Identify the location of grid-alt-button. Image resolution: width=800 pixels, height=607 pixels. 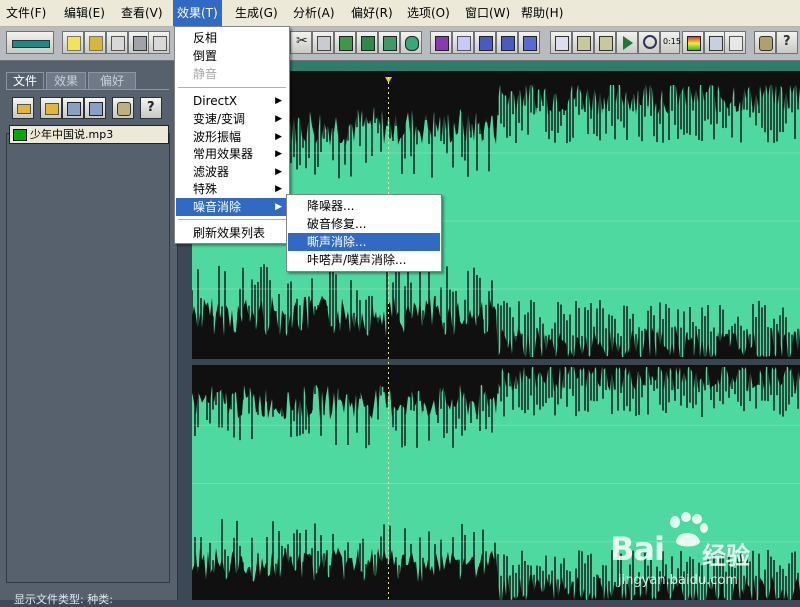
(507, 42).